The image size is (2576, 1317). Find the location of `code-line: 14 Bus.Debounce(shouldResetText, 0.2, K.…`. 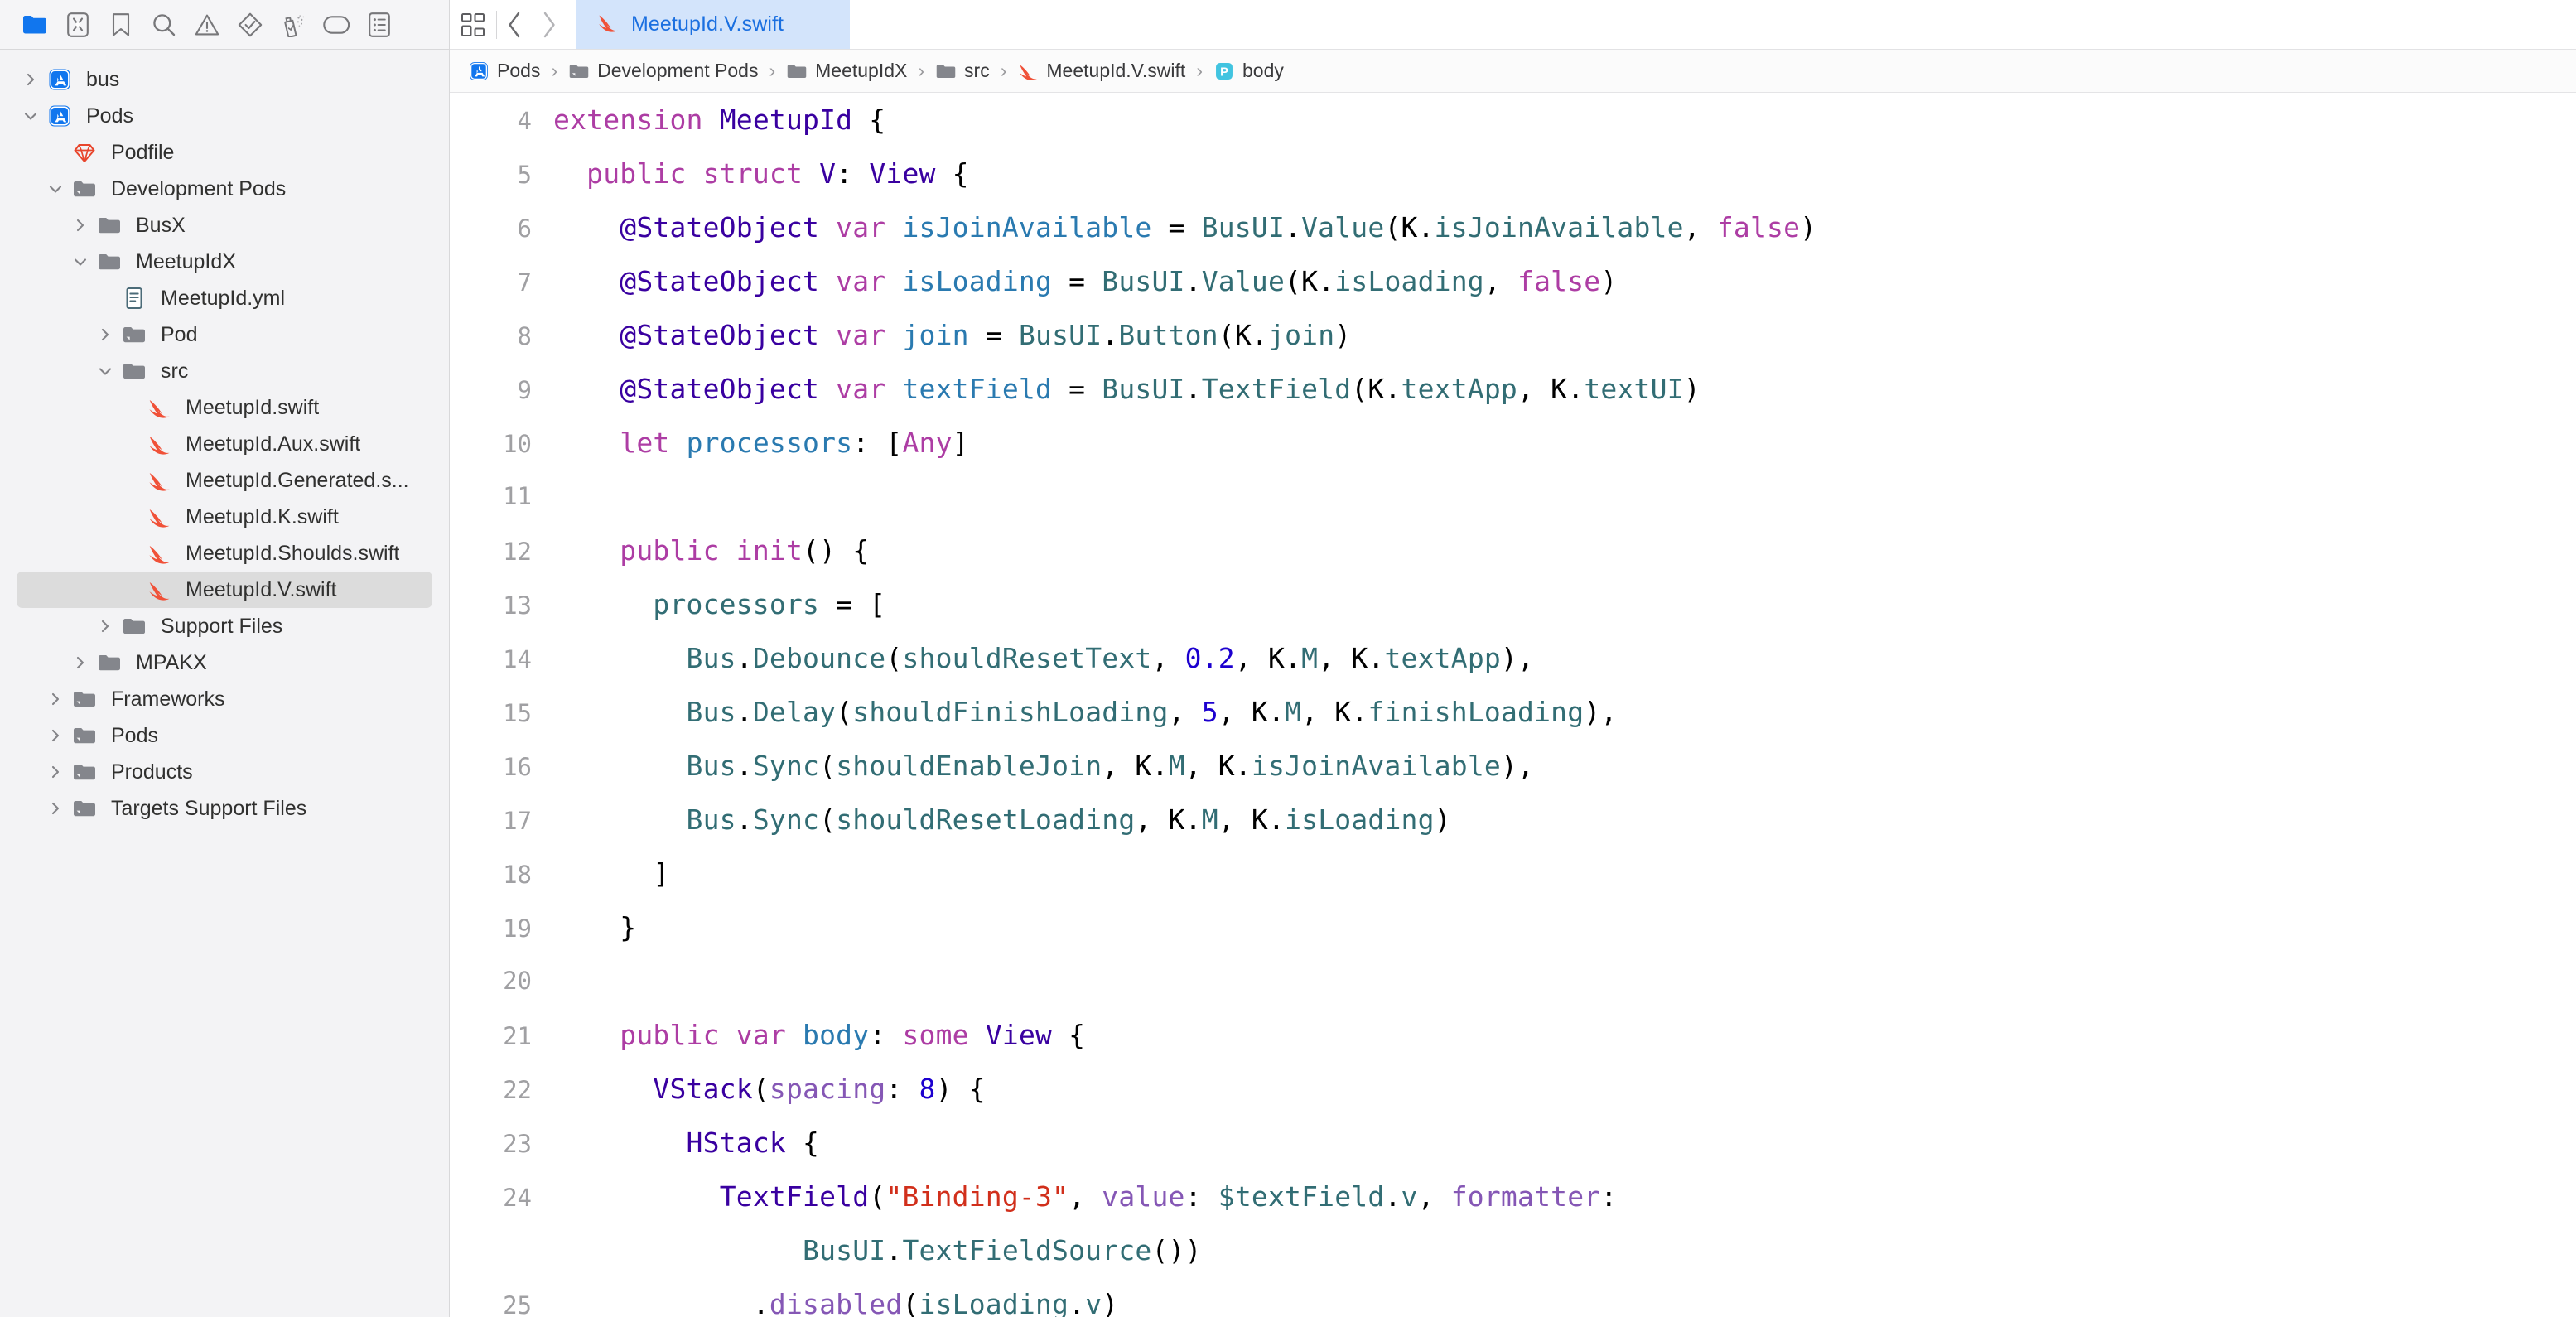

code-line: 14 Bus.Debounce(shouldResetText, 0.2, K.… is located at coordinates (1513, 658).